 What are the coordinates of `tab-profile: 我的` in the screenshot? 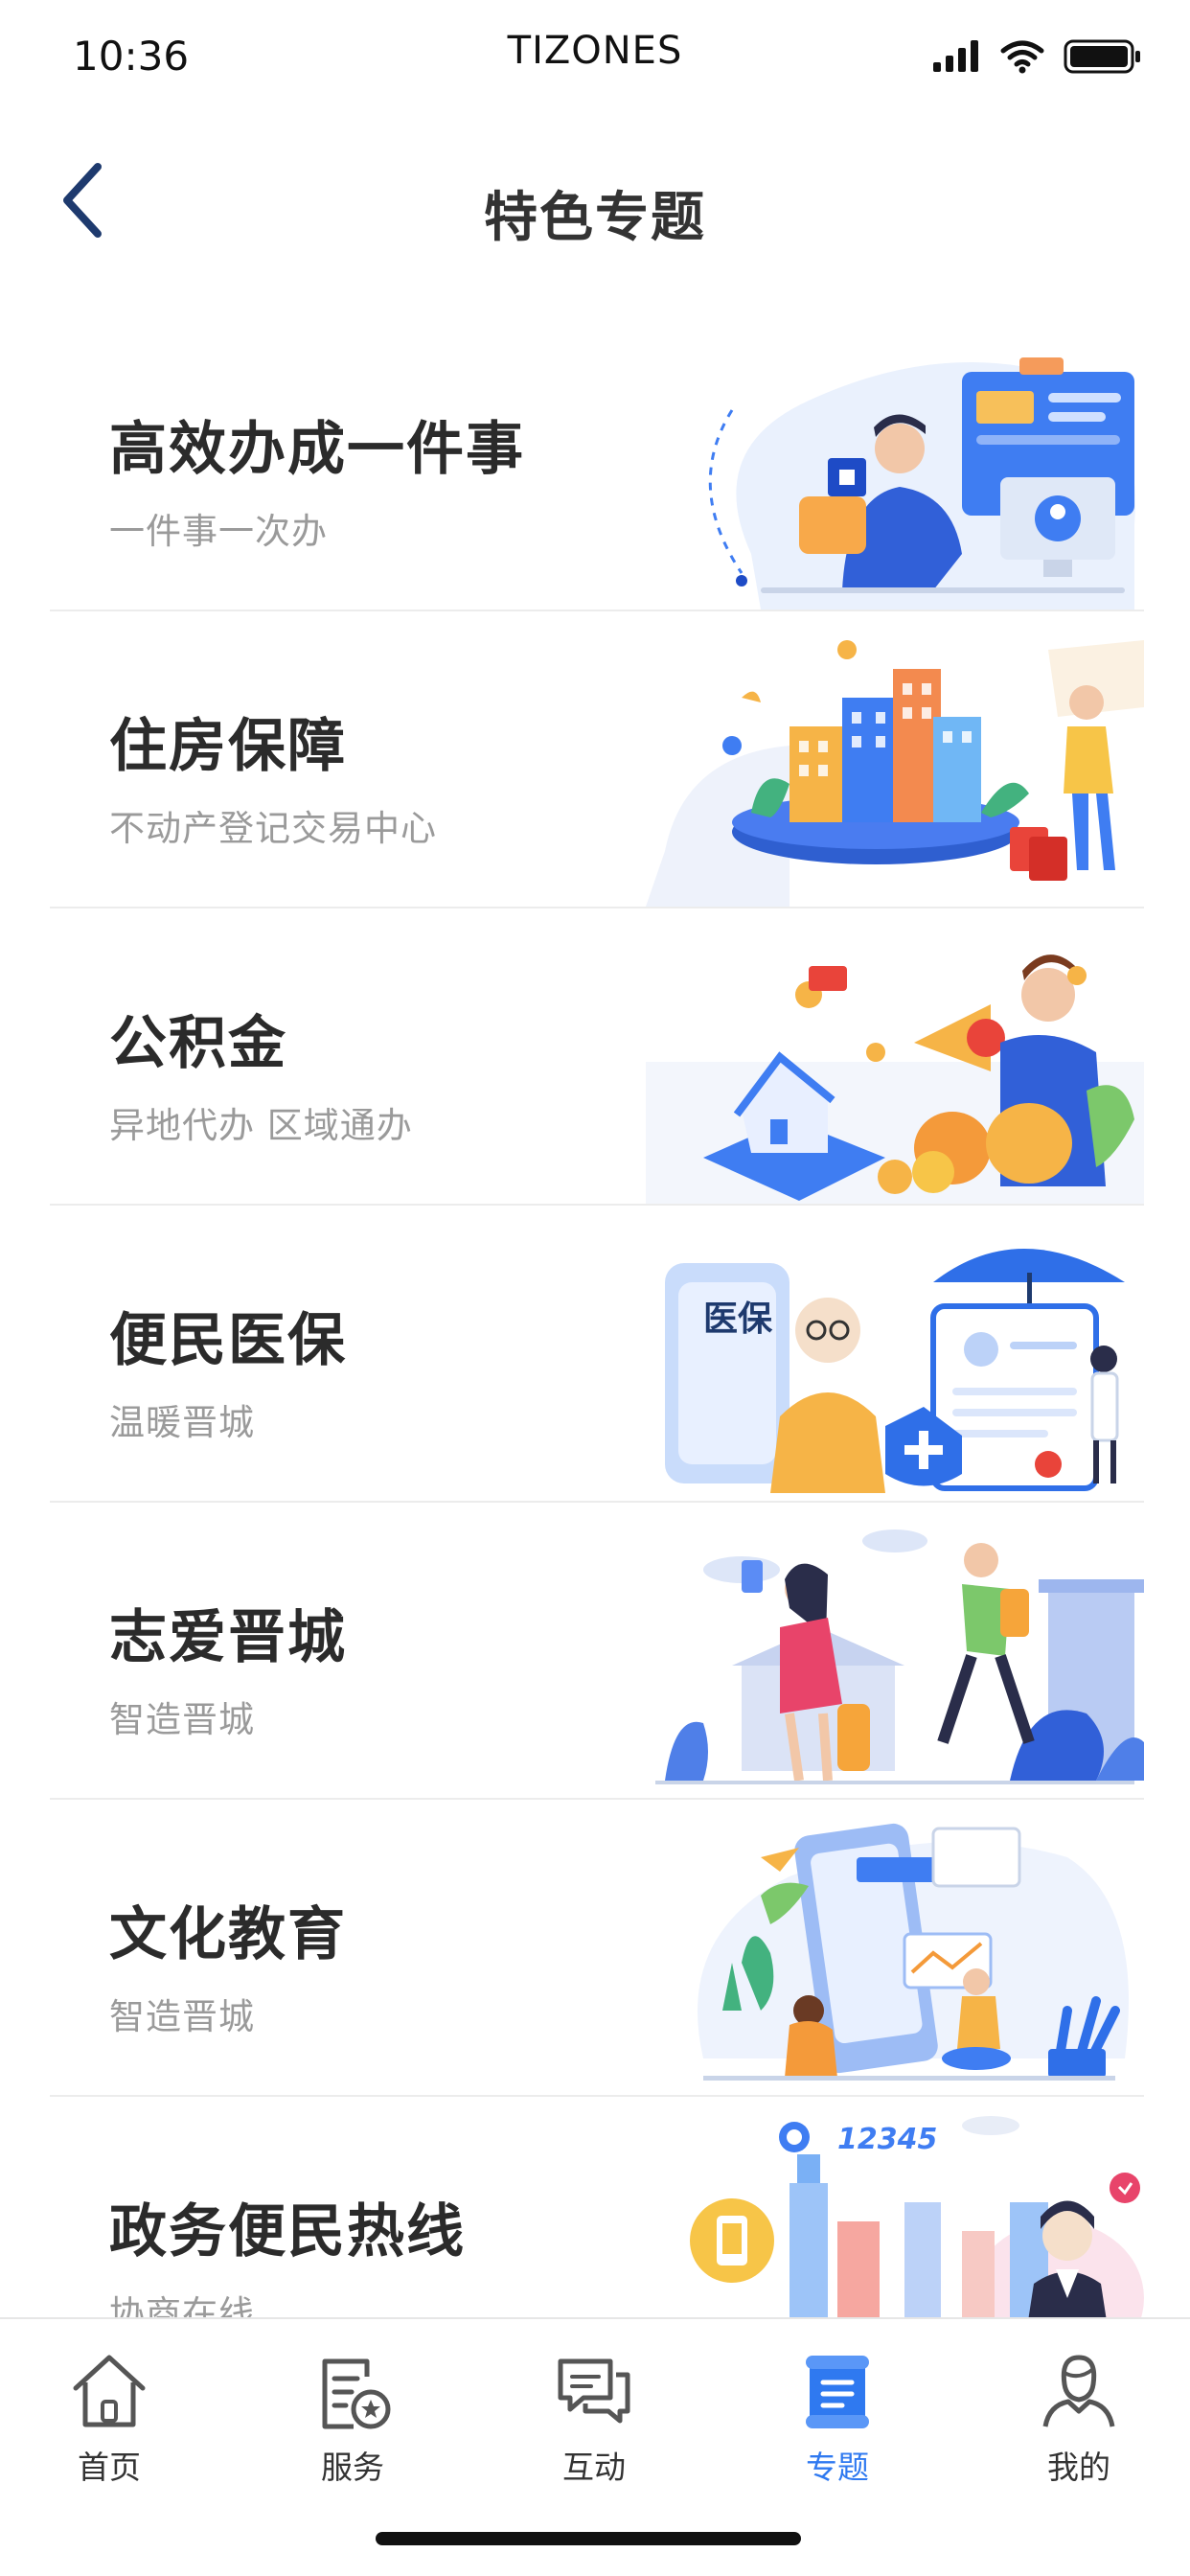 It's located at (1079, 2418).